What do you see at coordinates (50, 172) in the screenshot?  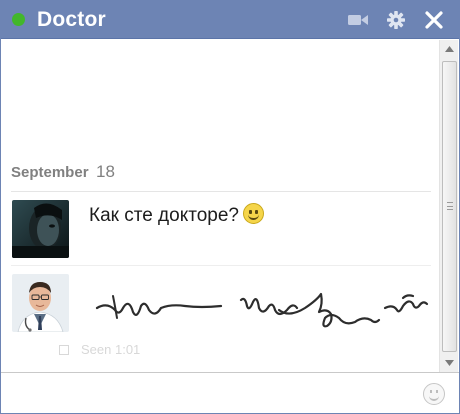 I see `date-month: September` at bounding box center [50, 172].